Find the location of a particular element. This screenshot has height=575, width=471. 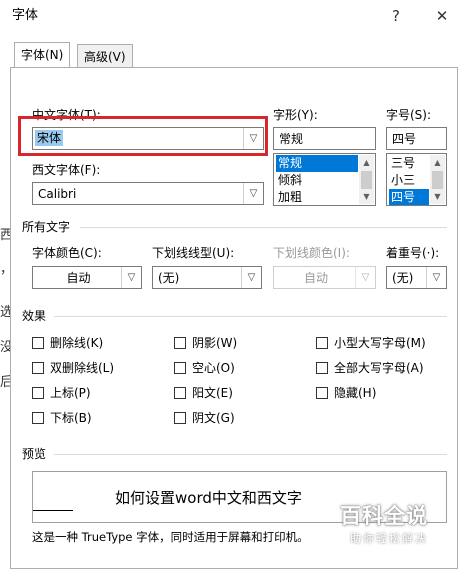

font-size-value: 四号 is located at coordinates (404, 139).